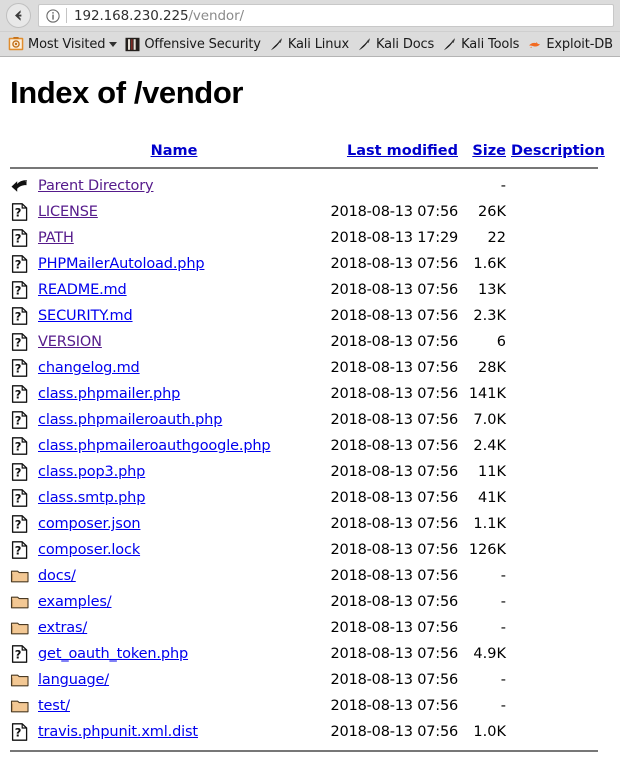 This screenshot has width=620, height=774. I want to click on file-link: class.smtp.php, so click(91, 498).